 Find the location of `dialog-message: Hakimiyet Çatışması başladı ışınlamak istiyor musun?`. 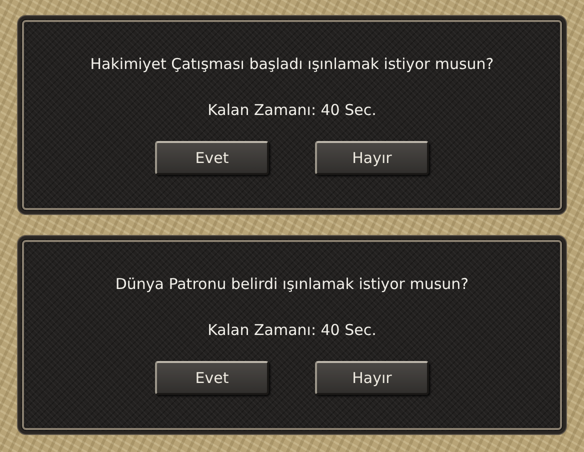

dialog-message: Hakimiyet Çatışması başladı ışınlamak istiyor musun? is located at coordinates (292, 64).